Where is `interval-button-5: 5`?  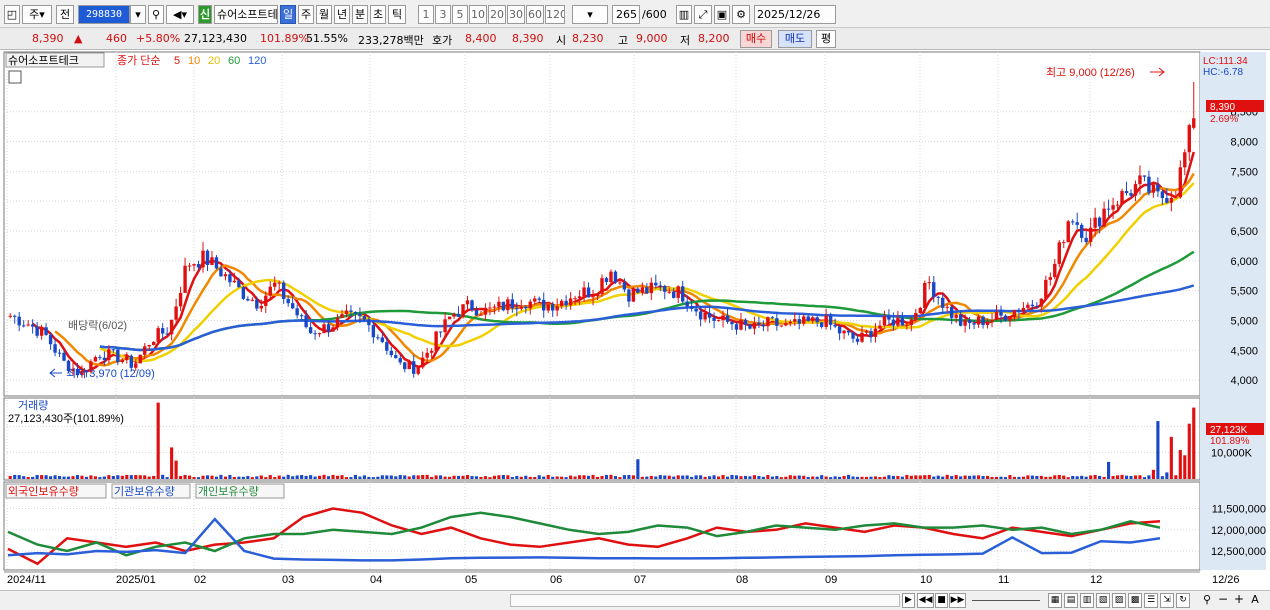
interval-button-5: 5 is located at coordinates (460, 14).